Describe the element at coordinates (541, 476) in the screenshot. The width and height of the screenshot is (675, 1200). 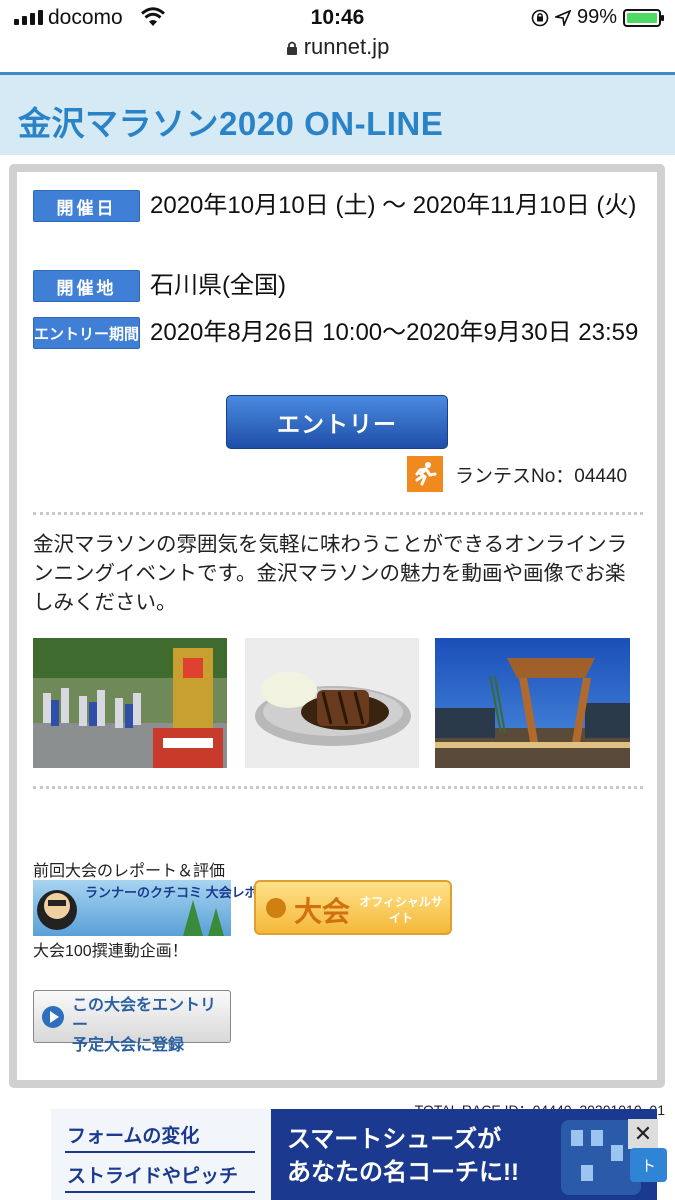
I see `runtes-number-text: ランテスNo：04440` at that location.